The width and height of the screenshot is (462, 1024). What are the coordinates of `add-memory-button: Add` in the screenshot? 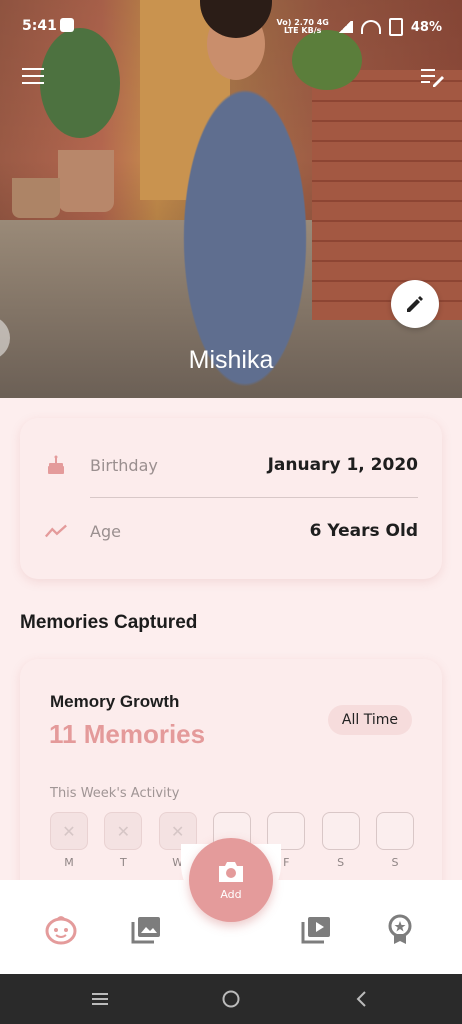 It's located at (231, 880).